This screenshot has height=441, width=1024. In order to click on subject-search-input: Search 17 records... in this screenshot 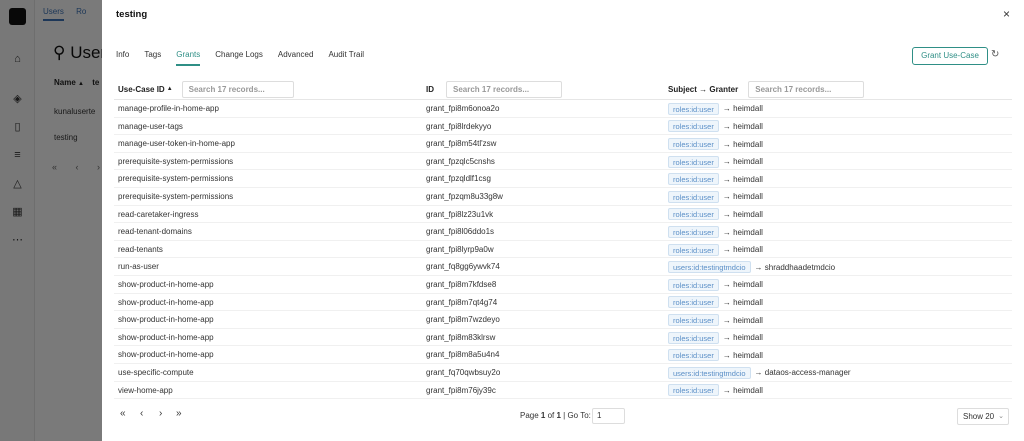, I will do `click(806, 89)`.